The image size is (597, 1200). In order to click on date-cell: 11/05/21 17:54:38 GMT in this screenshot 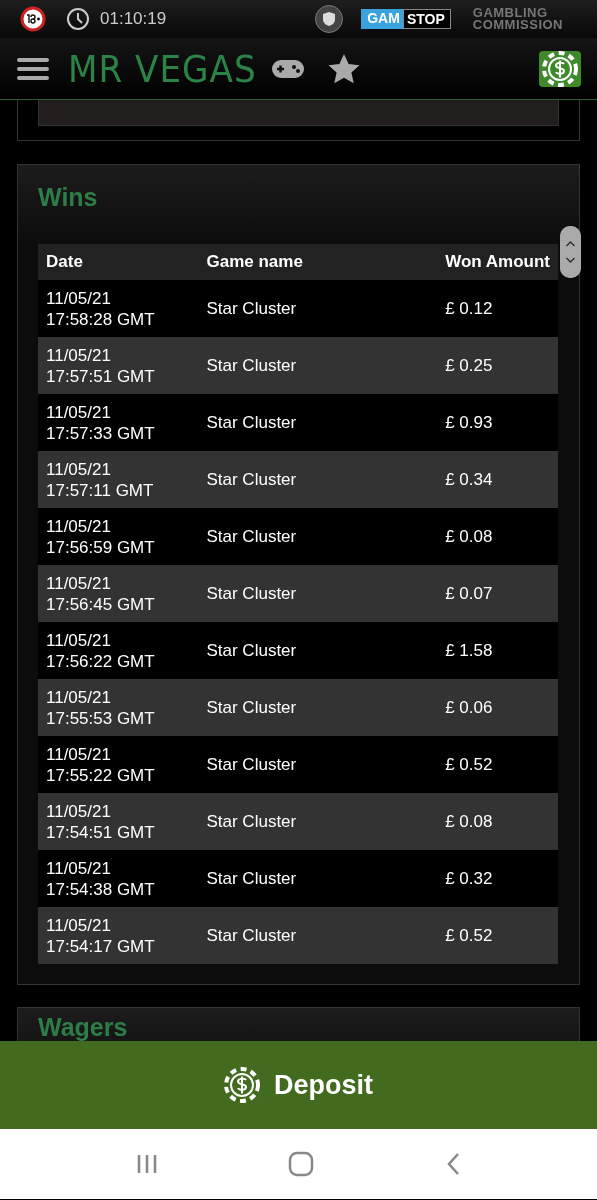, I will do `click(118, 878)`.